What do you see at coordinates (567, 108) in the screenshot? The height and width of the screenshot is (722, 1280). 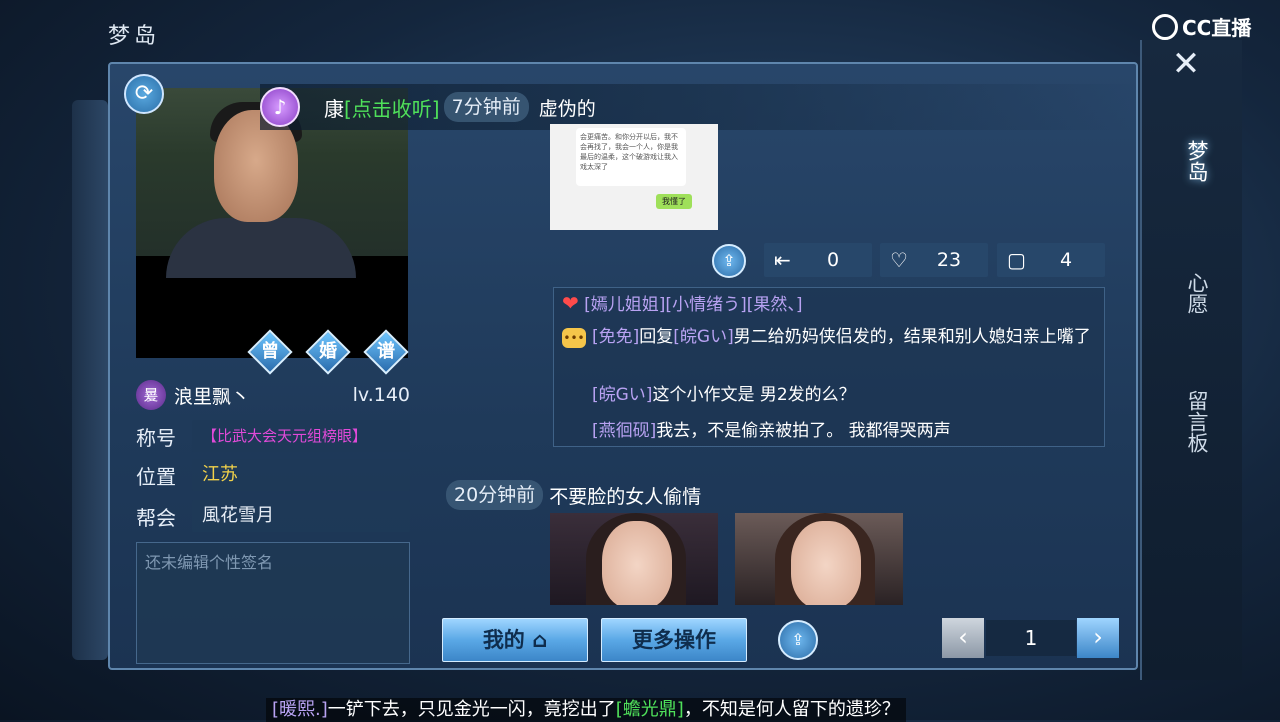 I see `post1-title: 虚伪的` at bounding box center [567, 108].